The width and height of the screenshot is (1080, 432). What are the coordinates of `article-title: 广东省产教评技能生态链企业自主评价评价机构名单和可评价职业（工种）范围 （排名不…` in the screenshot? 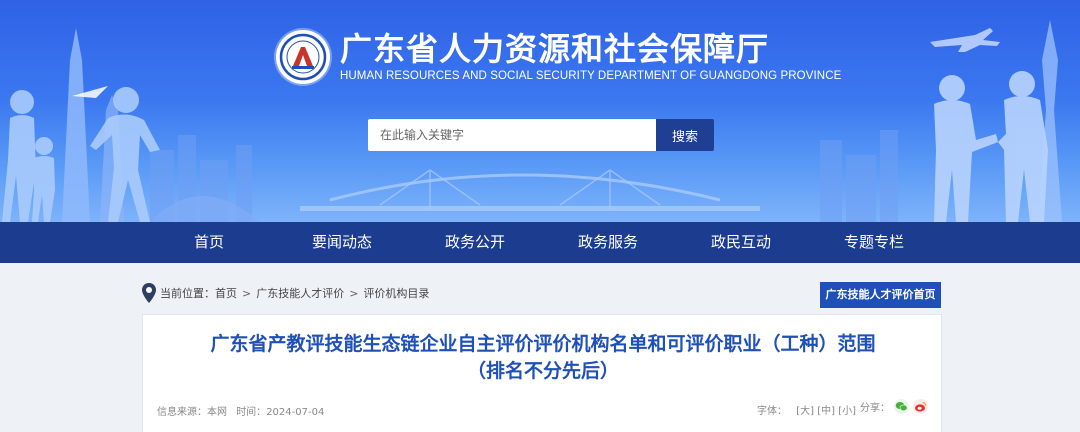 It's located at (543, 358).